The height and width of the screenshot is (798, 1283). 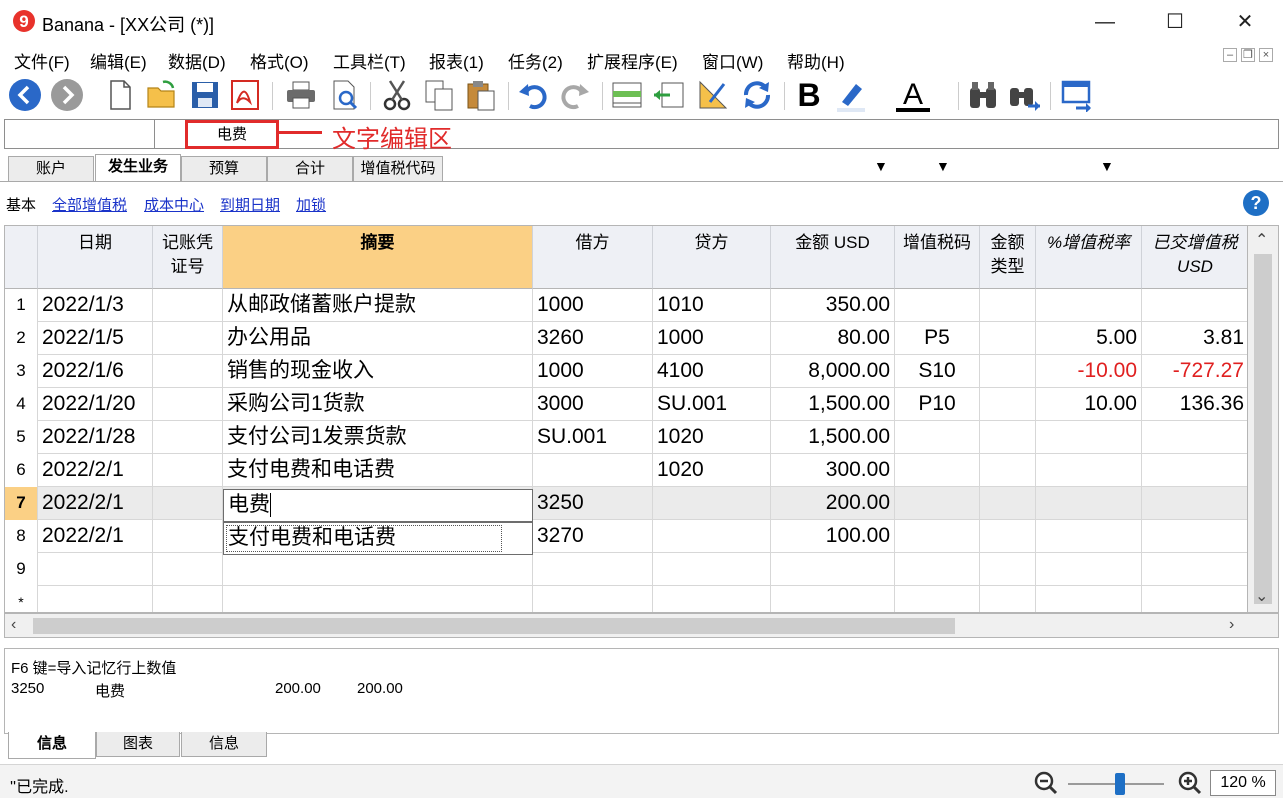 I want to click on mdi-restore-button: ❐, so click(x=1248, y=55).